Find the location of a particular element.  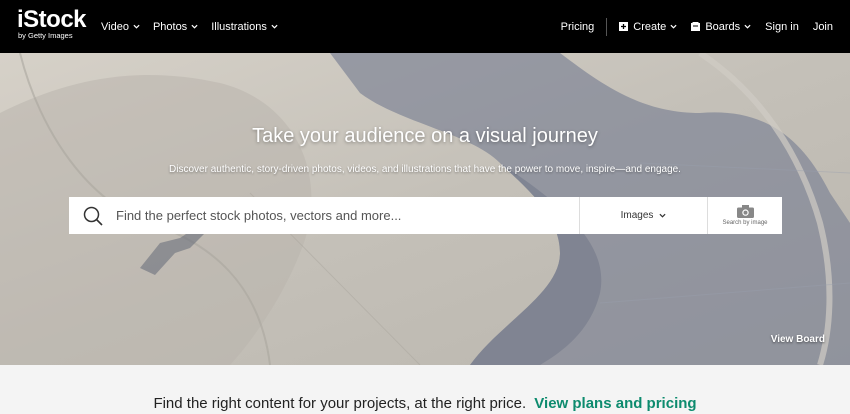

nav-boards-label: Boards is located at coordinates (723, 26).